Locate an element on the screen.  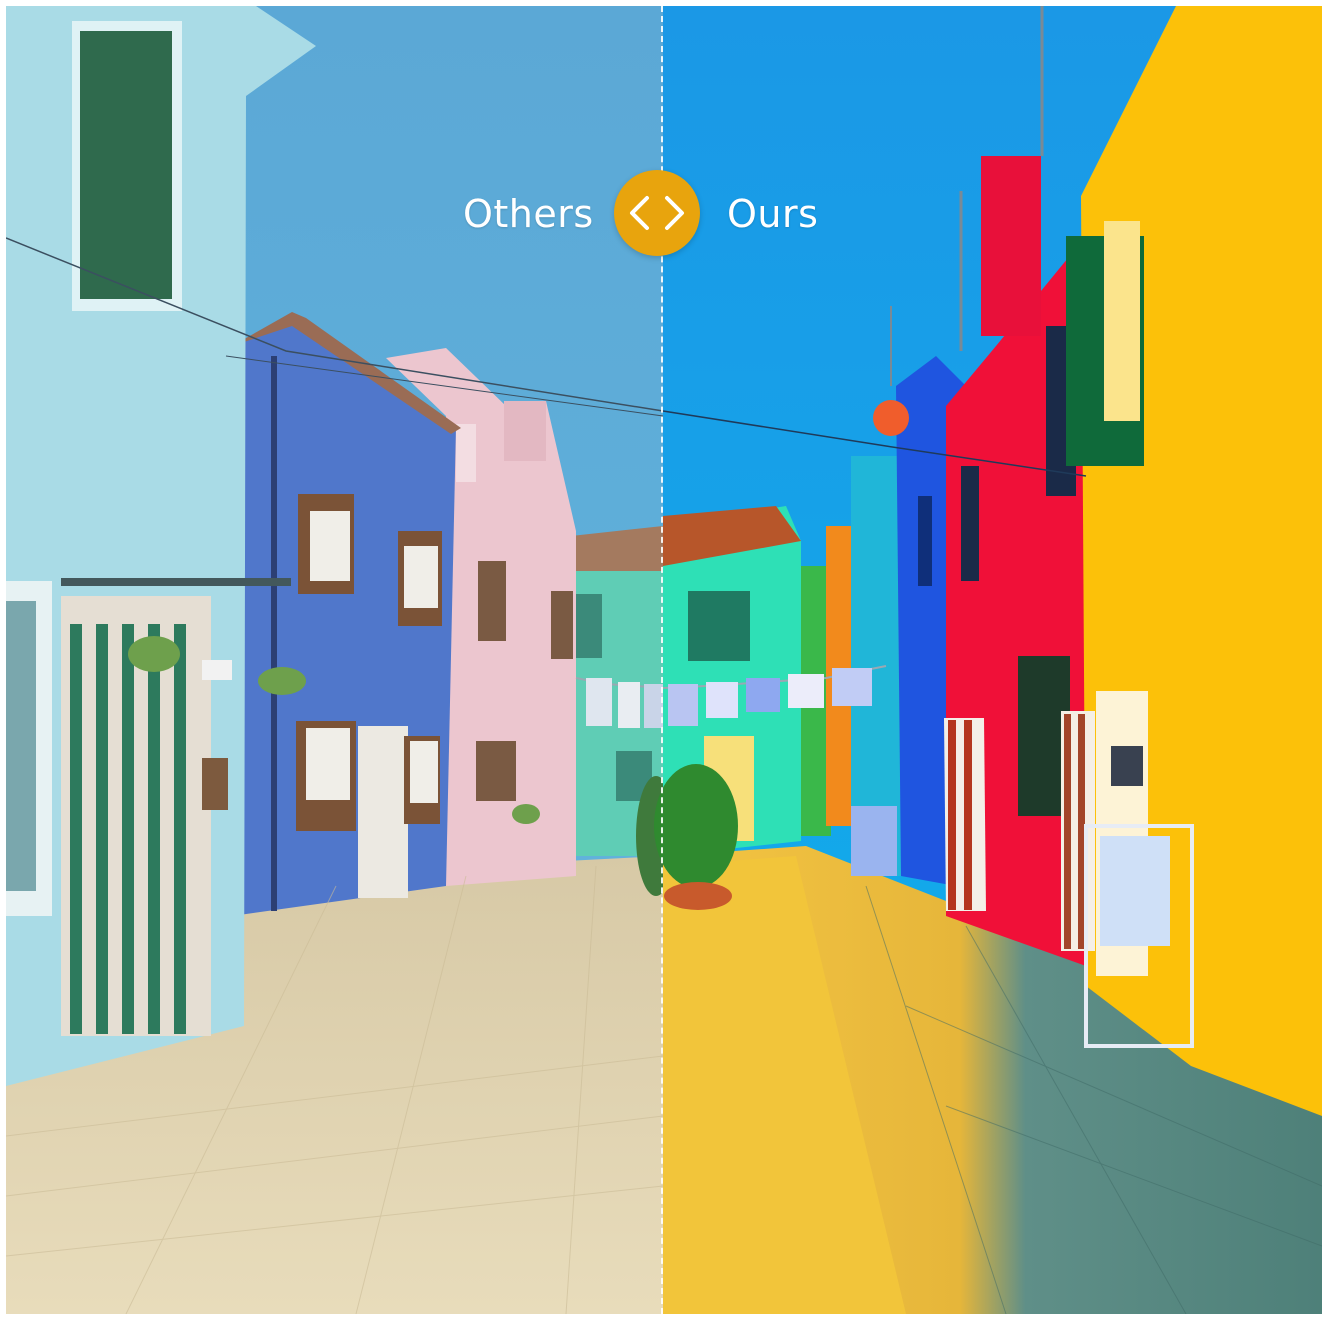
others-label: Others is located at coordinates (528, 214).